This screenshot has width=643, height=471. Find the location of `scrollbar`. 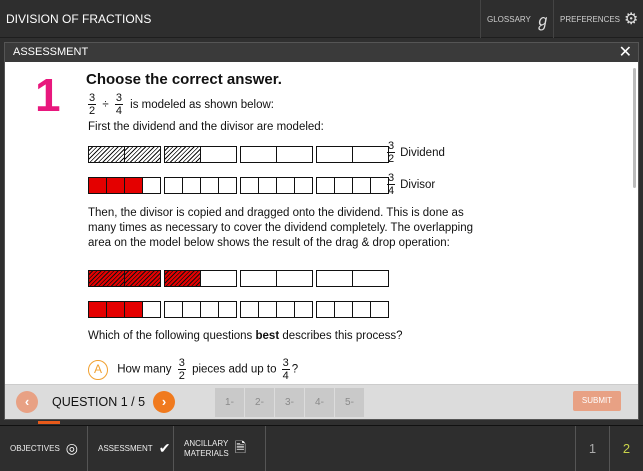

scrollbar is located at coordinates (634, 128).